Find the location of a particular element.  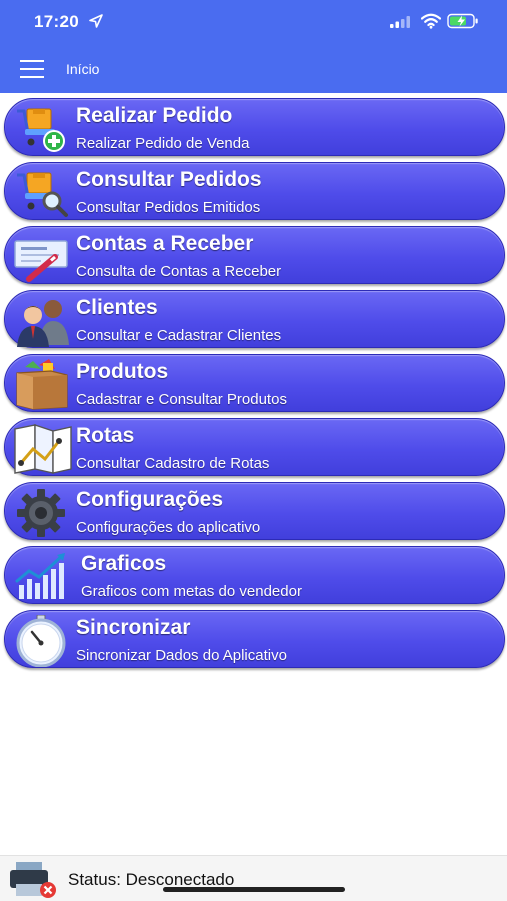

menu-item-subtitle: Sincronizar Dados do Aplicativo is located at coordinates (181, 655).